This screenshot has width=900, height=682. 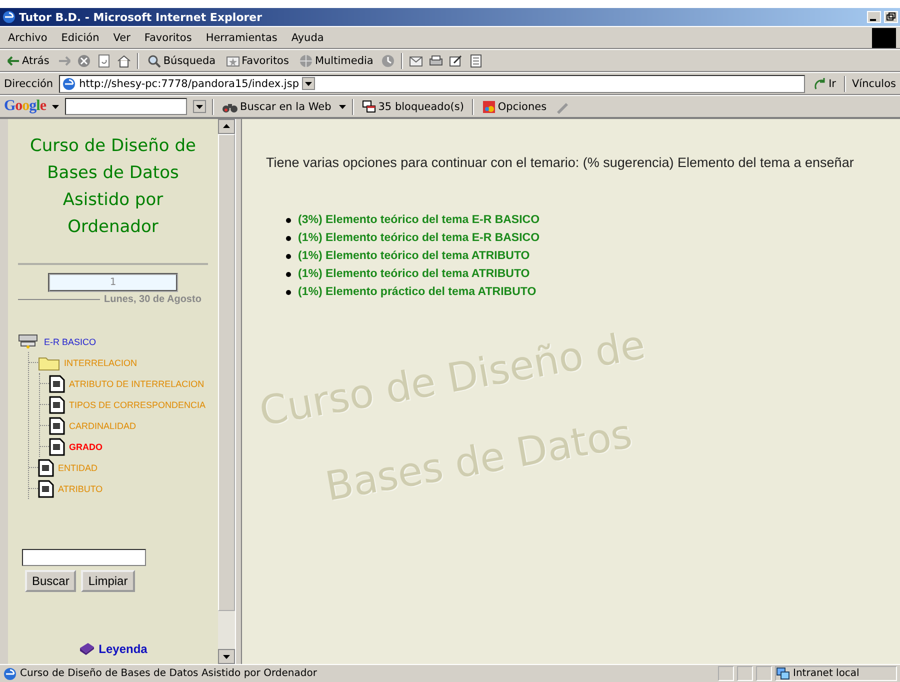 What do you see at coordinates (417, 292) in the screenshot?
I see `option-link: (1%) Elemento práctico del tema ATRIBUTO` at bounding box center [417, 292].